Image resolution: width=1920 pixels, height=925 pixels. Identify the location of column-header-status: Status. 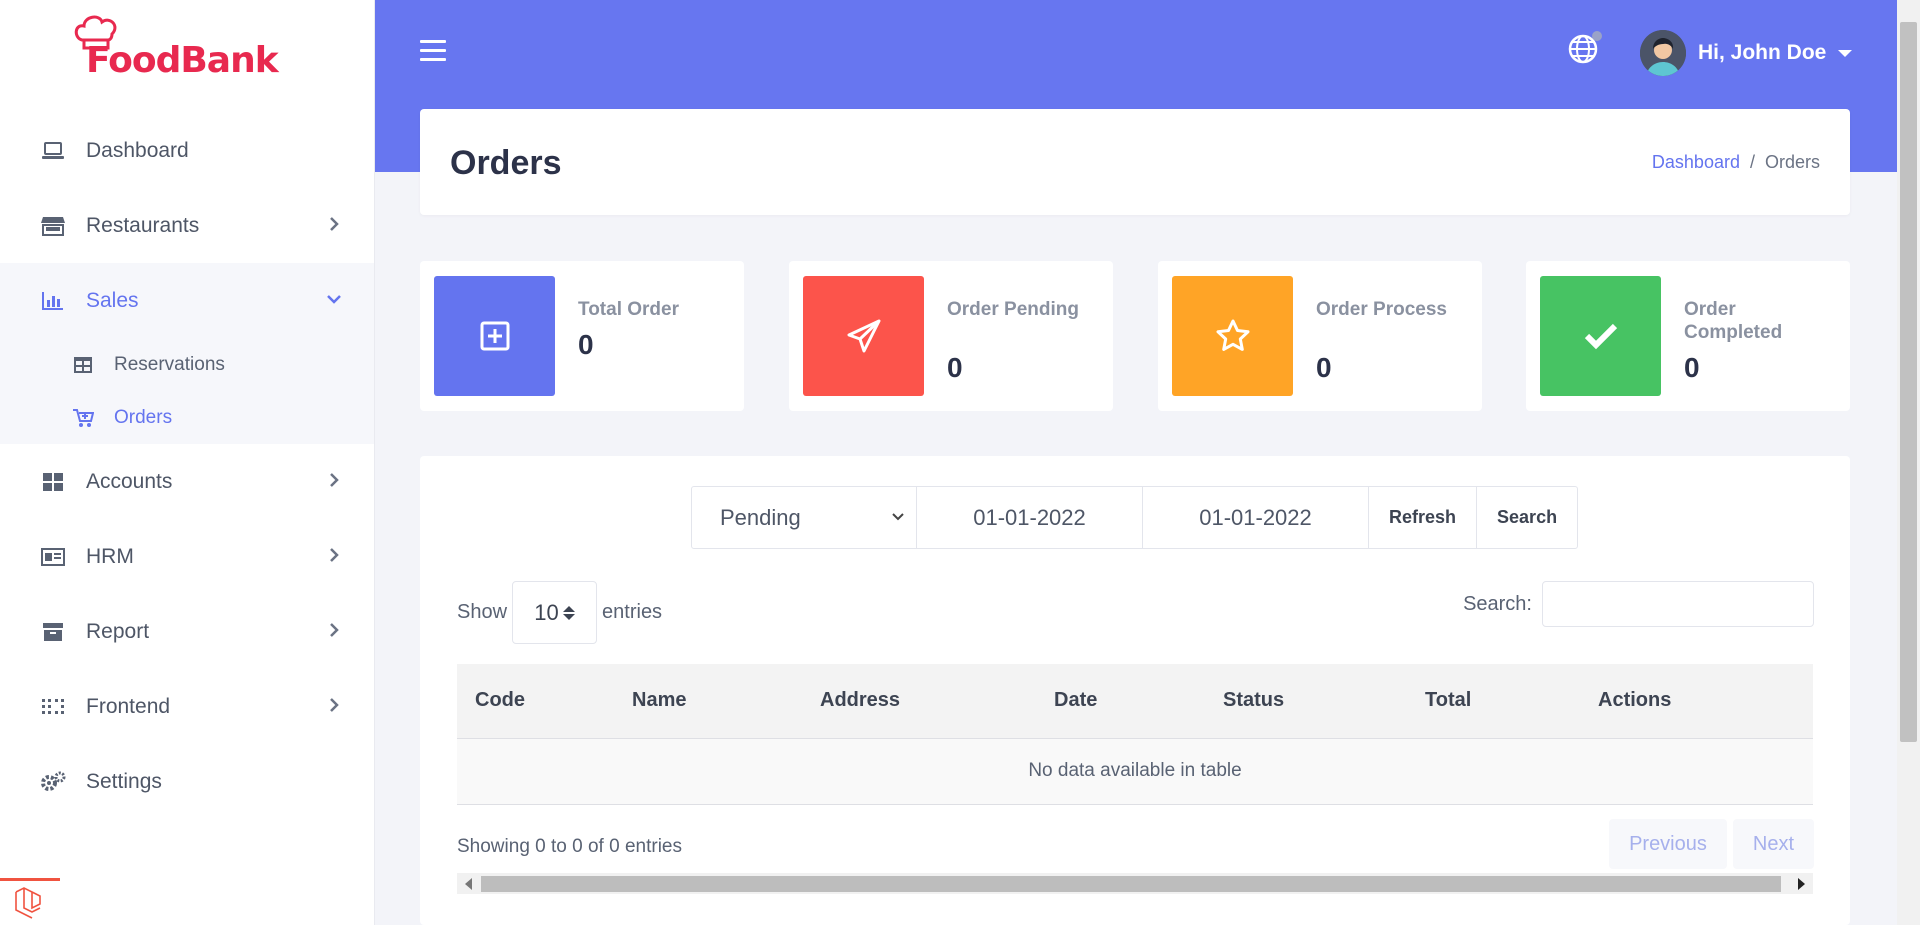
(1306, 701).